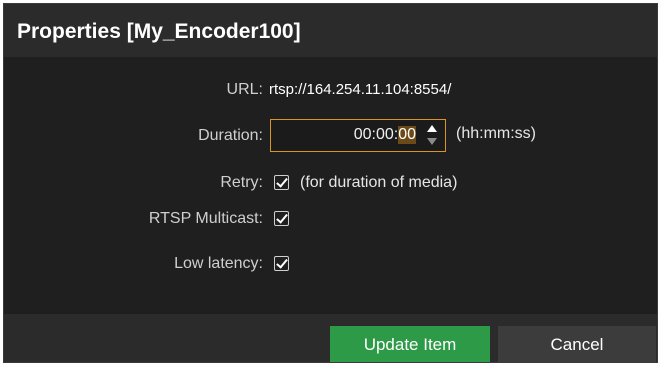 This screenshot has height=365, width=659. I want to click on url-label: URL:, so click(244, 89).